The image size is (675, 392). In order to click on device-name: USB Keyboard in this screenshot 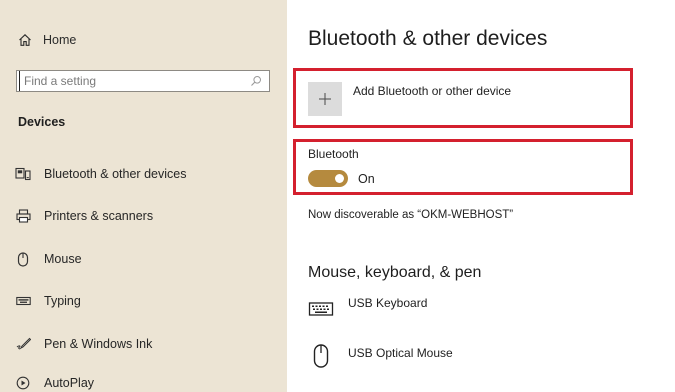, I will do `click(388, 303)`.